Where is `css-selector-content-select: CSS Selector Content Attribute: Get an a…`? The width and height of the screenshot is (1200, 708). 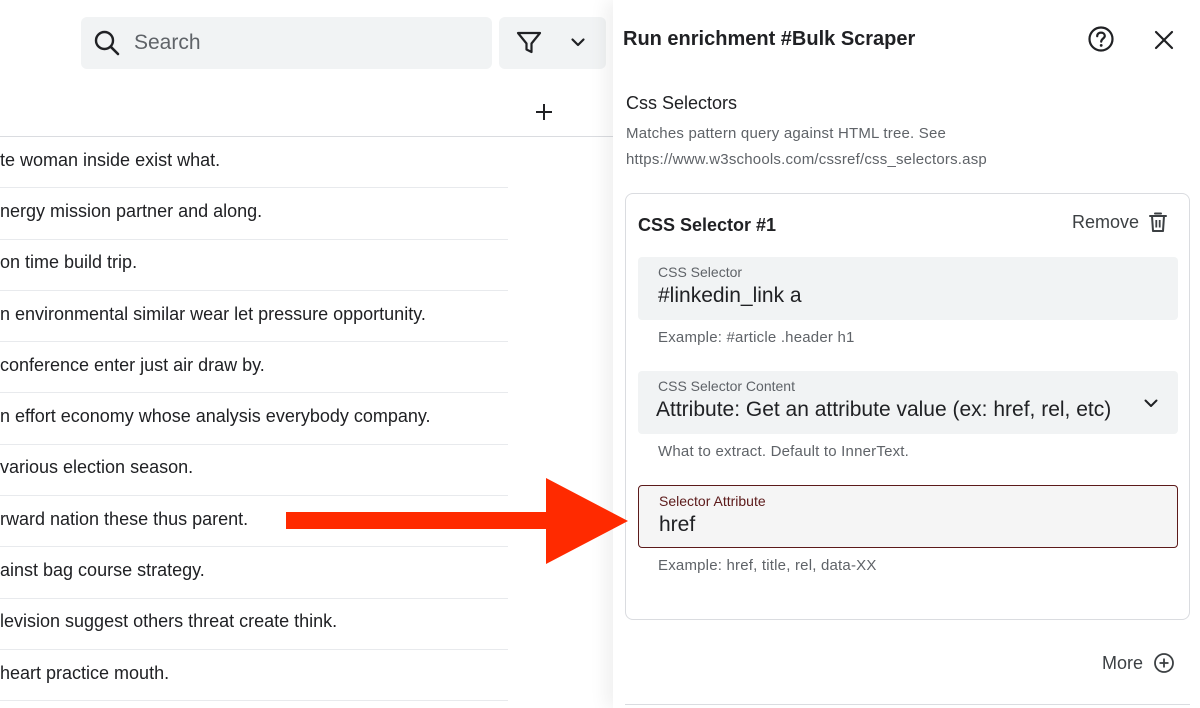 css-selector-content-select: CSS Selector Content Attribute: Get an a… is located at coordinates (908, 402).